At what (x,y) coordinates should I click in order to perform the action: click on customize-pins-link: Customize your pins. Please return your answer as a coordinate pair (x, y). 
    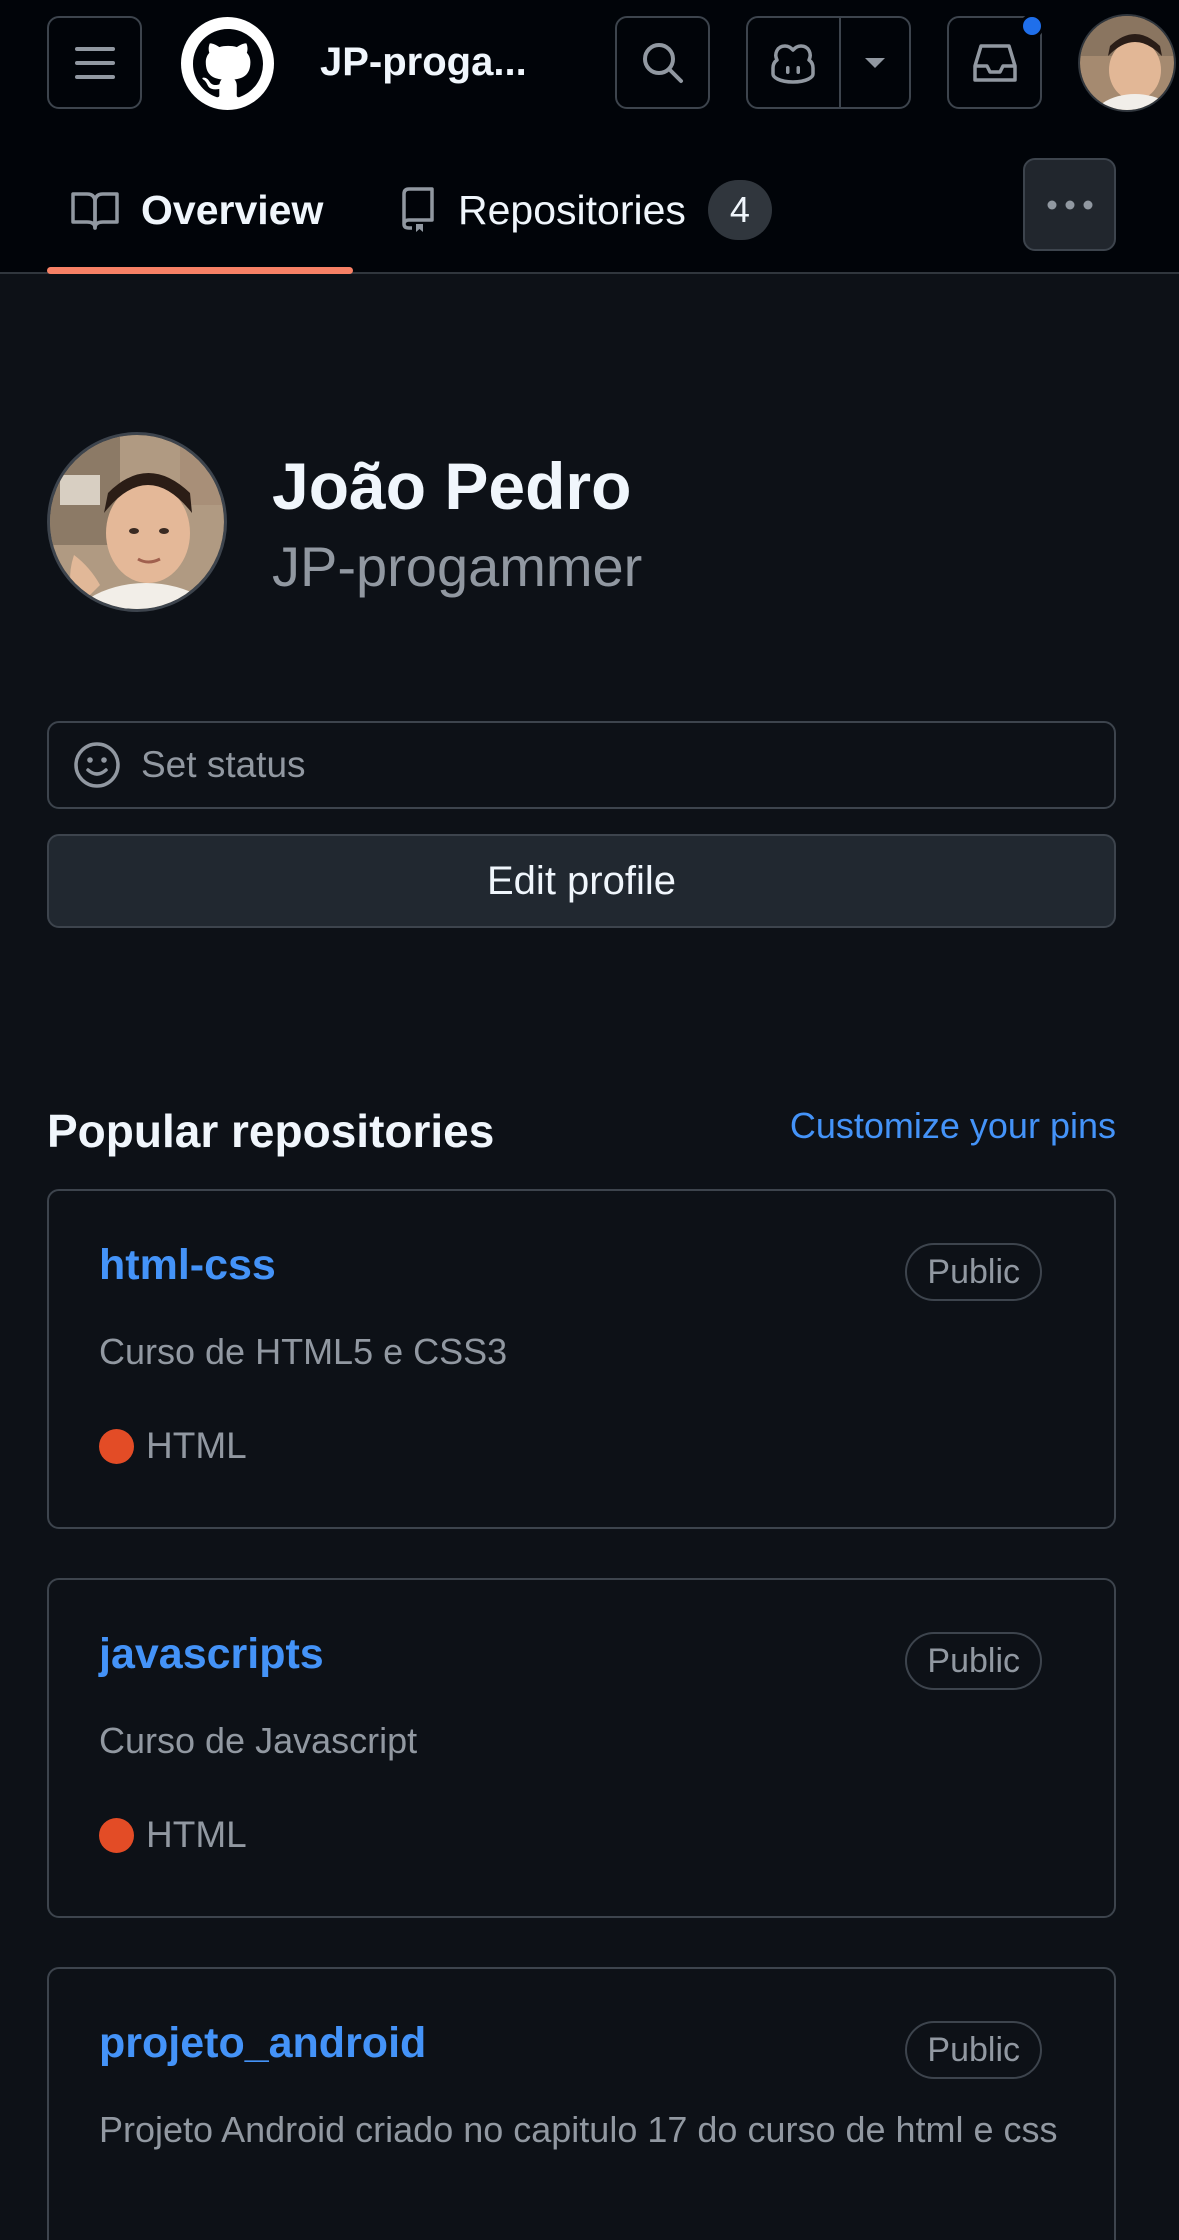
    Looking at the image, I should click on (953, 1126).